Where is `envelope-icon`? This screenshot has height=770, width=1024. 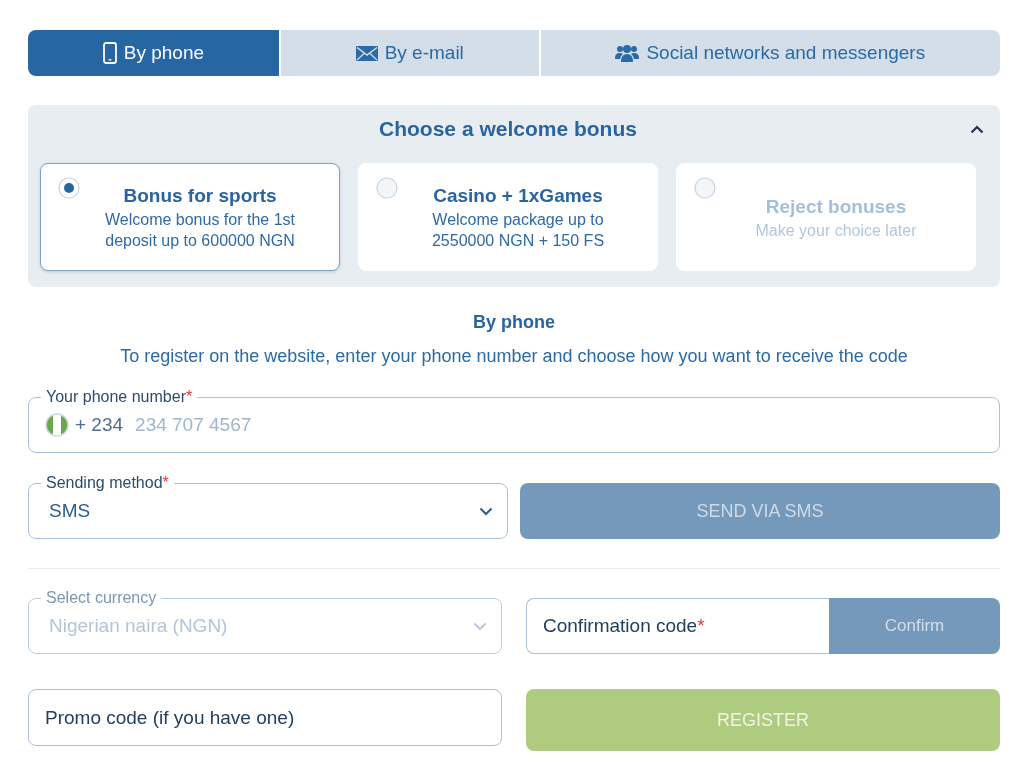 envelope-icon is located at coordinates (366, 53).